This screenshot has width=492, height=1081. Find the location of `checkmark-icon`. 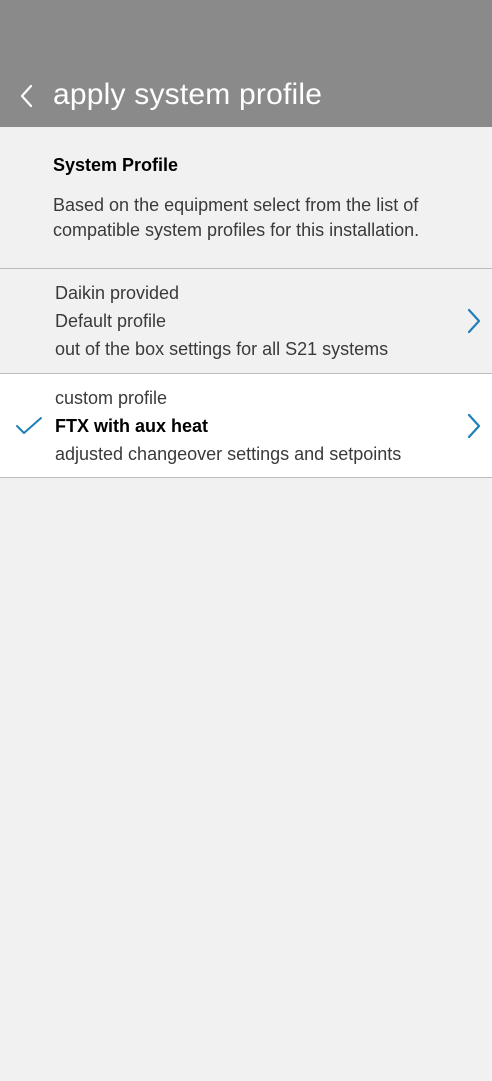

checkmark-icon is located at coordinates (29, 425).